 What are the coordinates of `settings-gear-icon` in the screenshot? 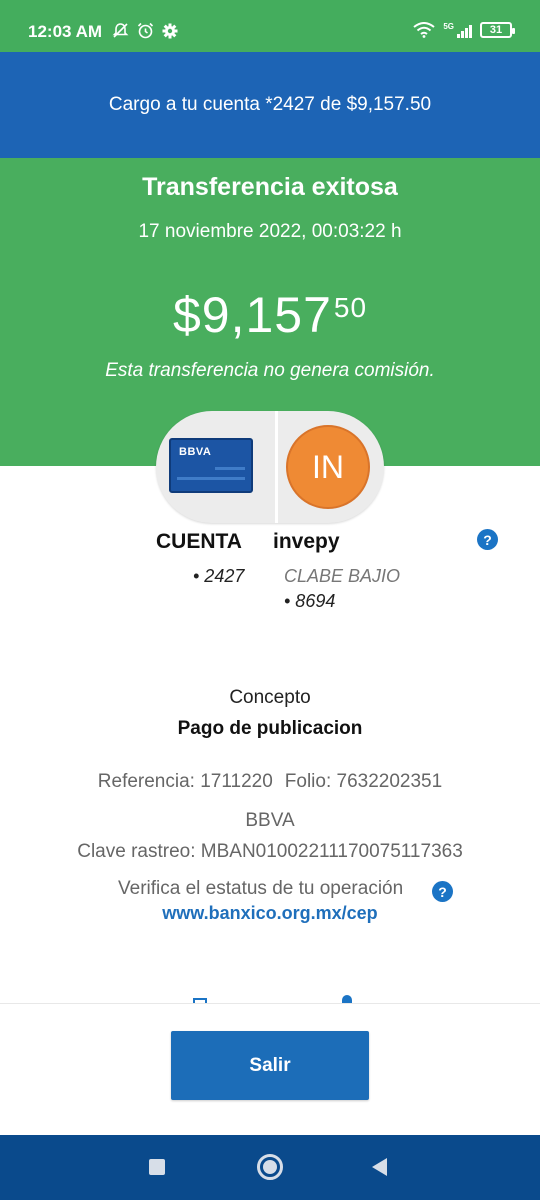 It's located at (170, 30).